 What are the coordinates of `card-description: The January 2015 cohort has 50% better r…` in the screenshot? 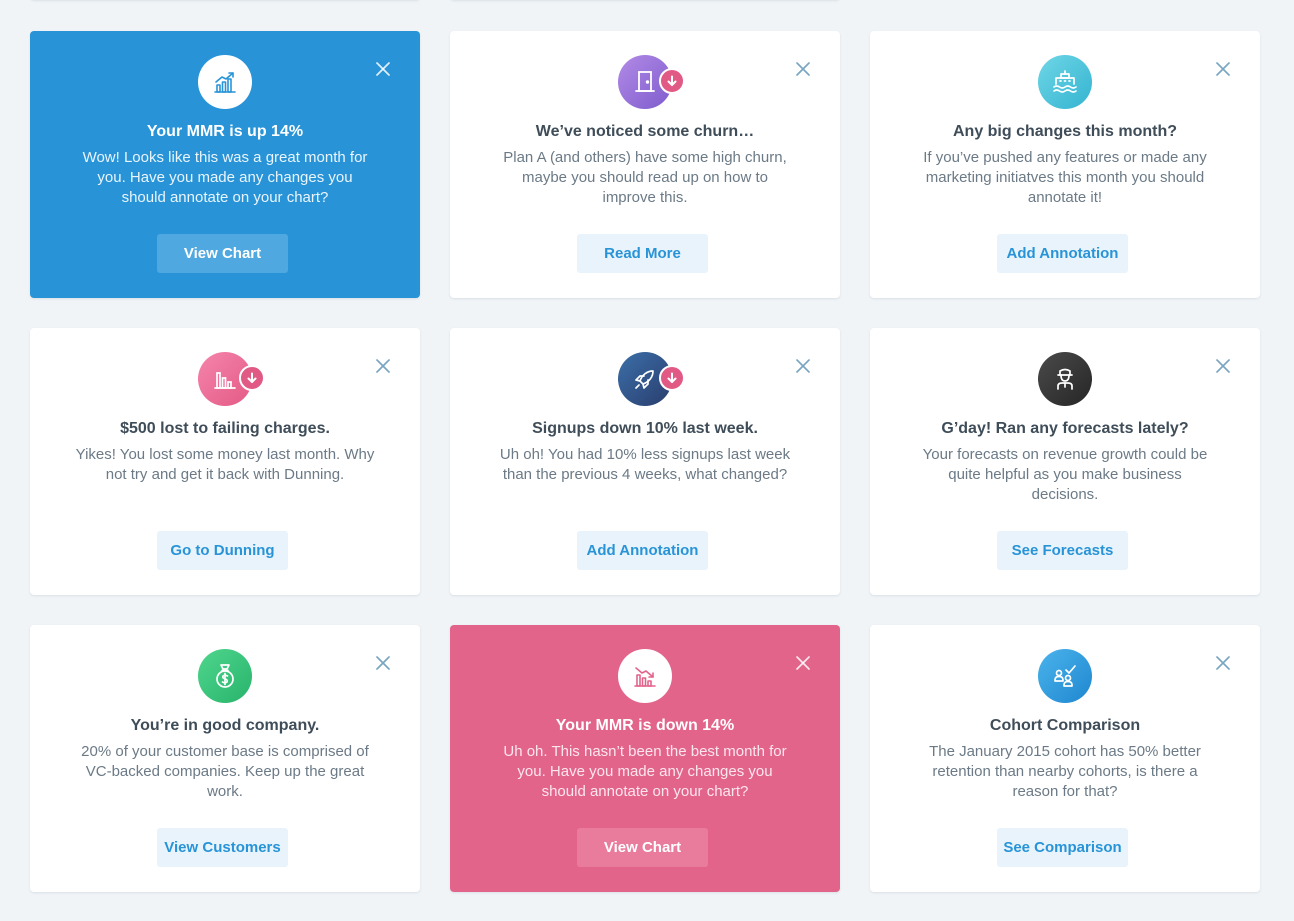 It's located at (1065, 771).